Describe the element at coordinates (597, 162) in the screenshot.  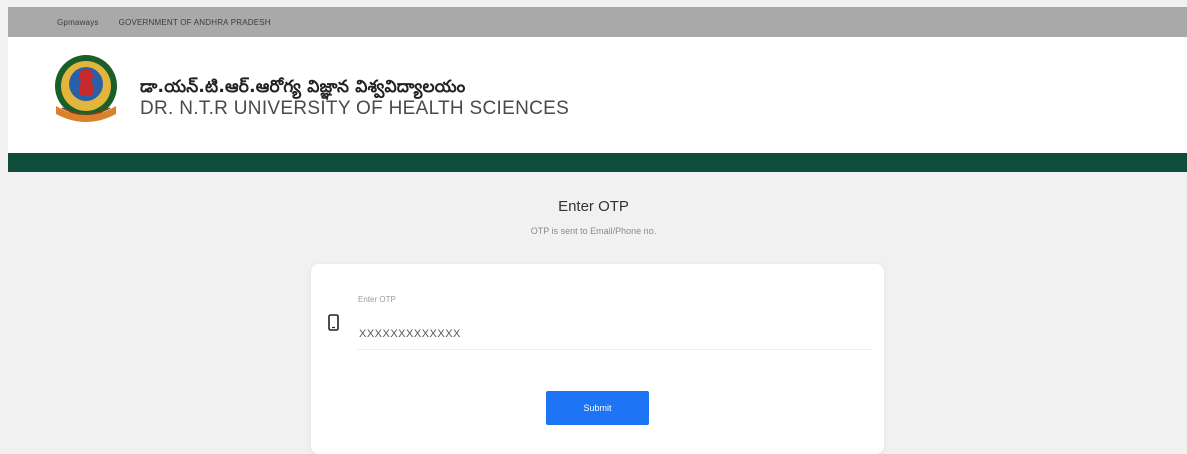
I see `header-divider-bar` at that location.